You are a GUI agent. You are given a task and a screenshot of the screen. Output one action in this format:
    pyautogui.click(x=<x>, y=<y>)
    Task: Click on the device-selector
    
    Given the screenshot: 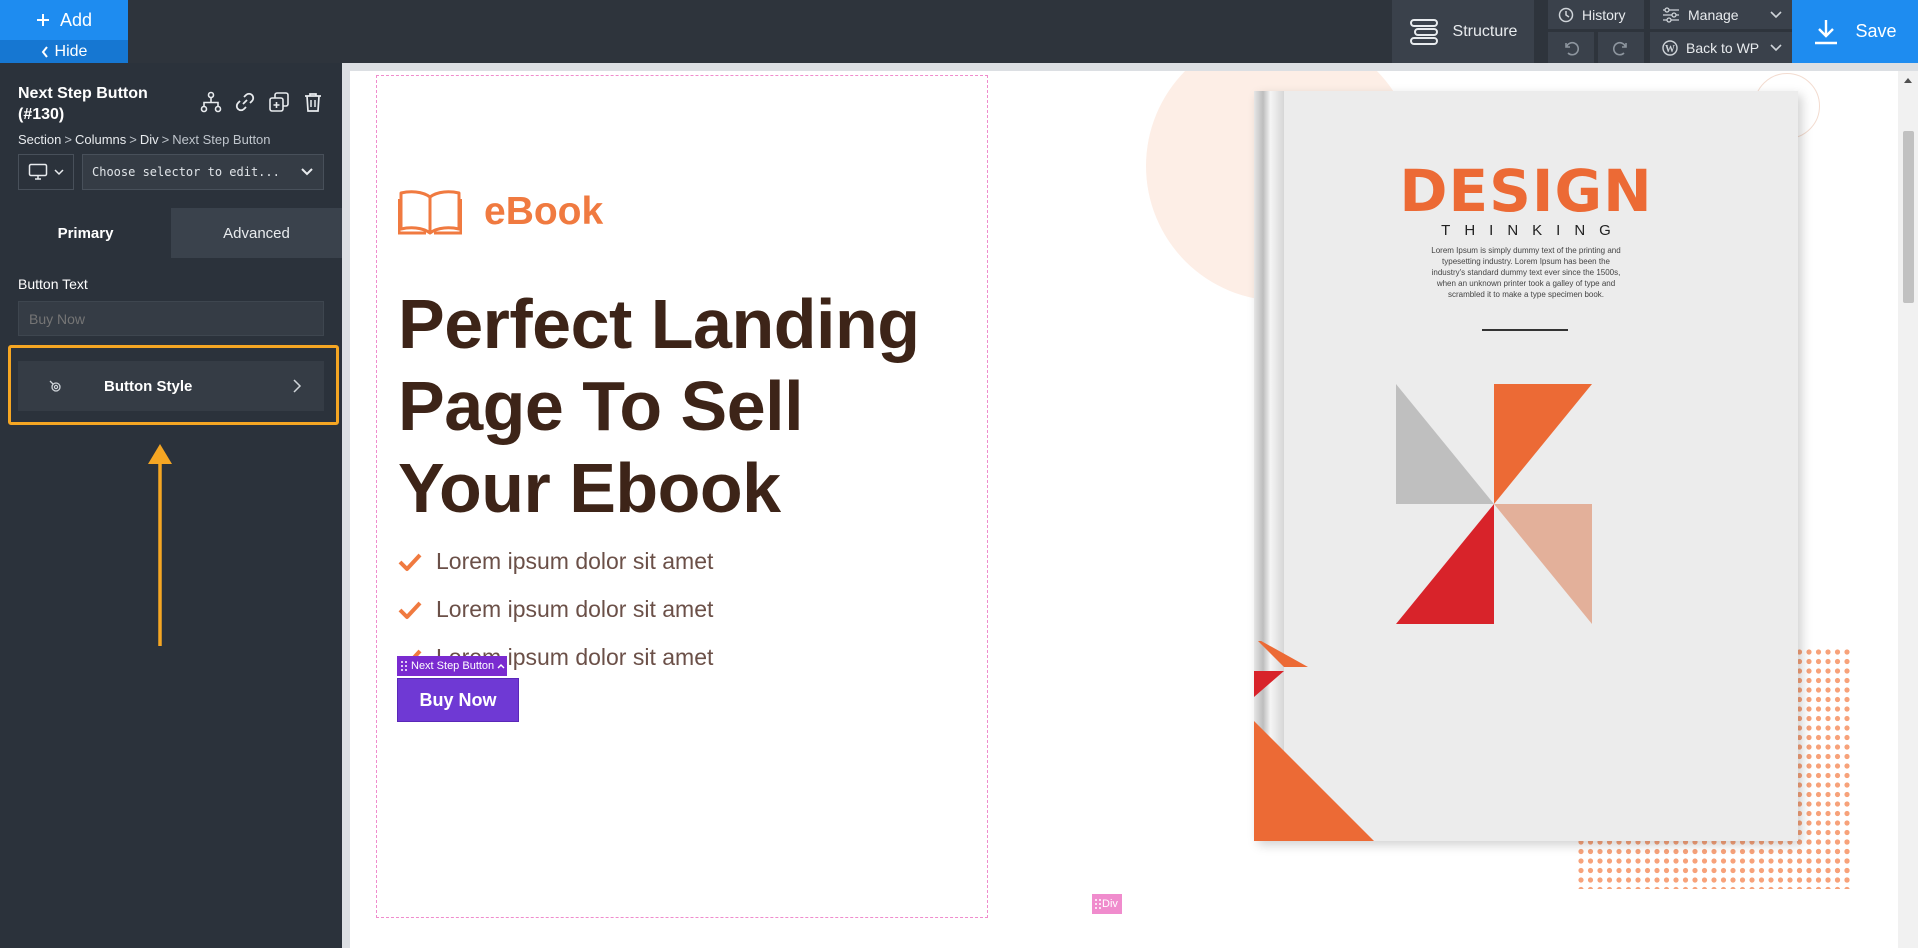 What is the action you would take?
    pyautogui.click(x=46, y=172)
    